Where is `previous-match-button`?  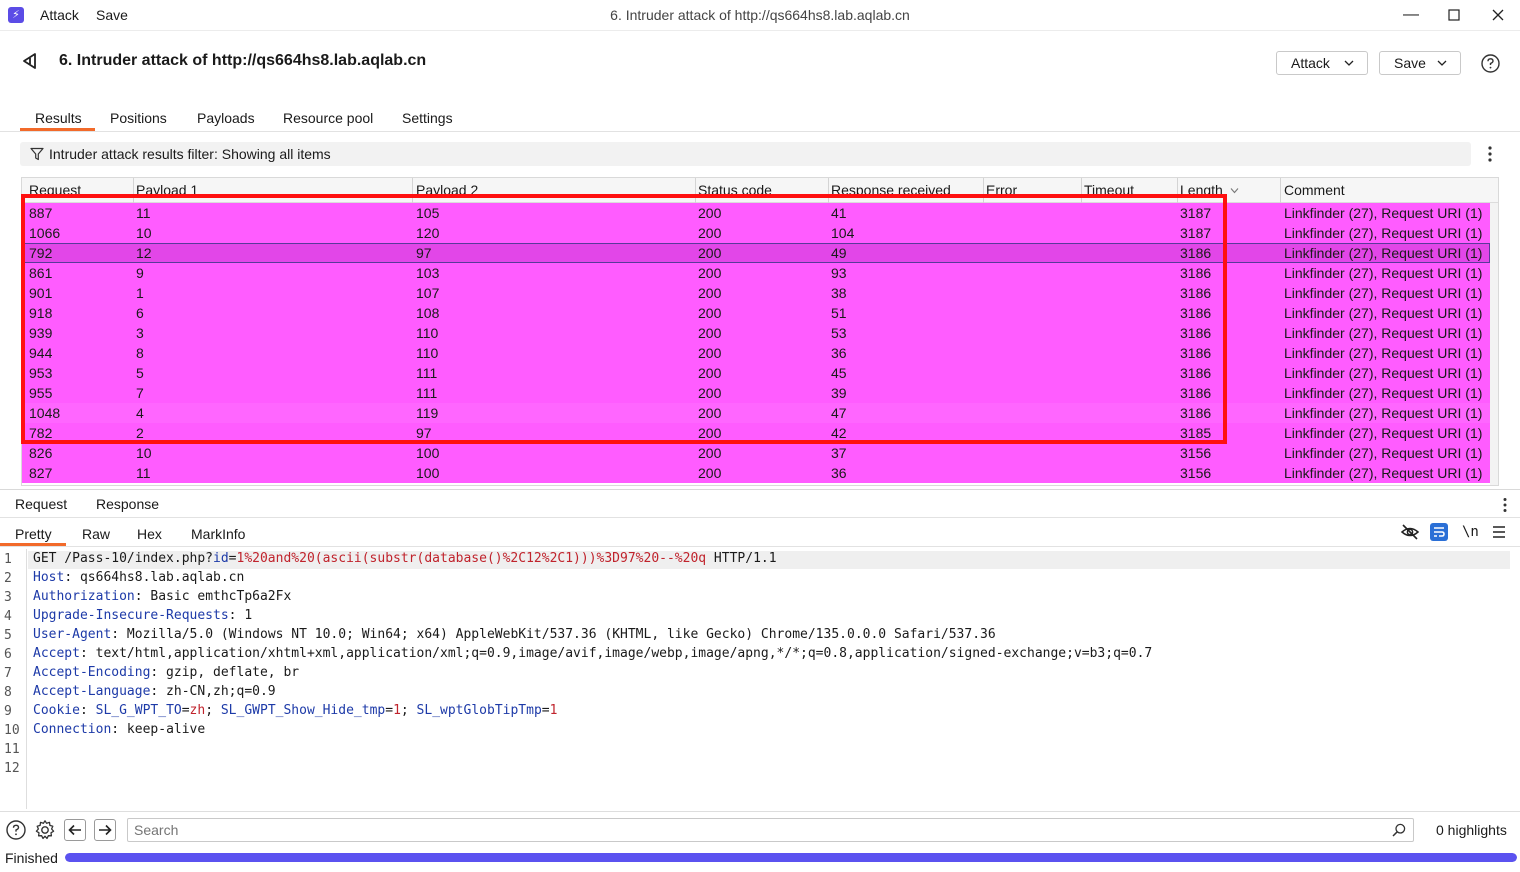
previous-match-button is located at coordinates (75, 830).